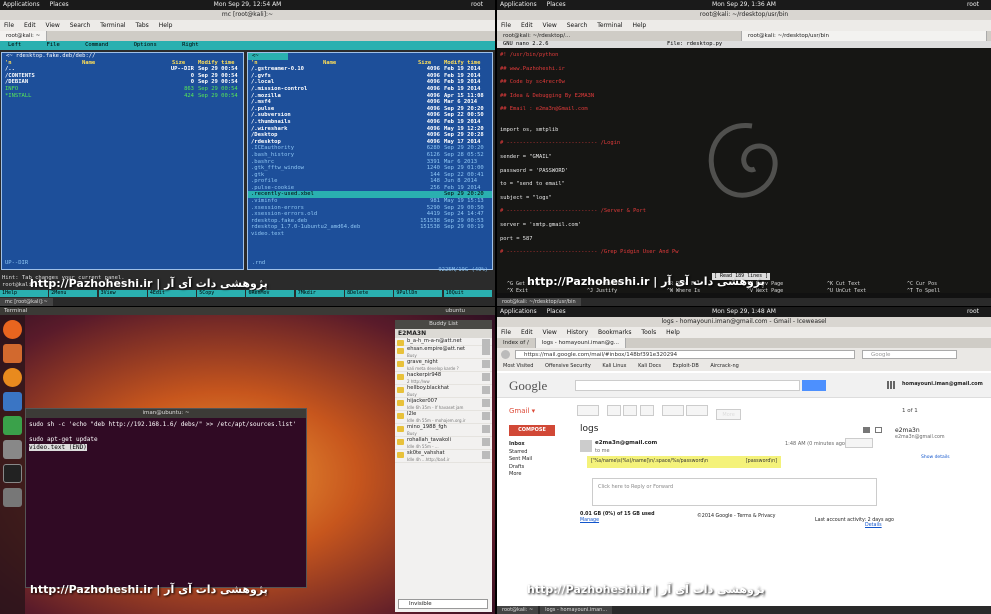  Describe the element at coordinates (122, 96) in the screenshot. I see `table-row: *INSTALL 424 Sep 29 00:54` at that location.